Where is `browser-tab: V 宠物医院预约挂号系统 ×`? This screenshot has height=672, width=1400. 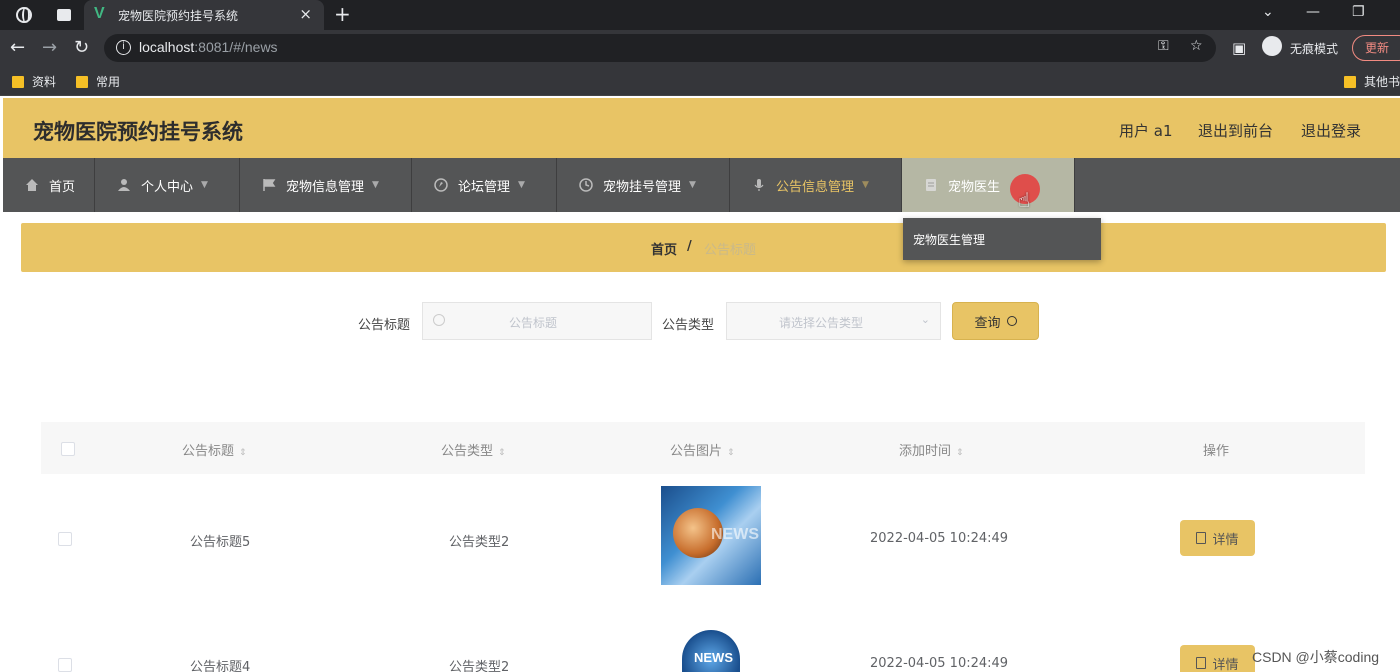 browser-tab: V 宠物医院预约挂号系统 × is located at coordinates (204, 15).